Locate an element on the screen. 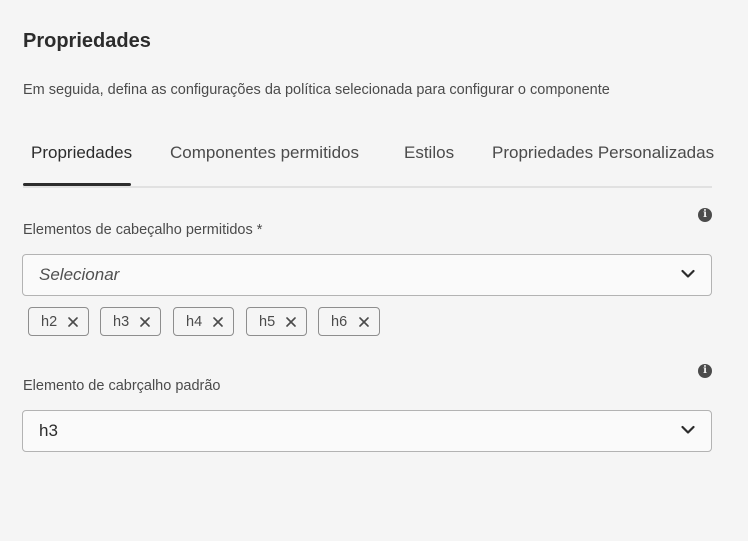 Image resolution: width=748 pixels, height=541 pixels. tag-h5: h5 is located at coordinates (276, 321).